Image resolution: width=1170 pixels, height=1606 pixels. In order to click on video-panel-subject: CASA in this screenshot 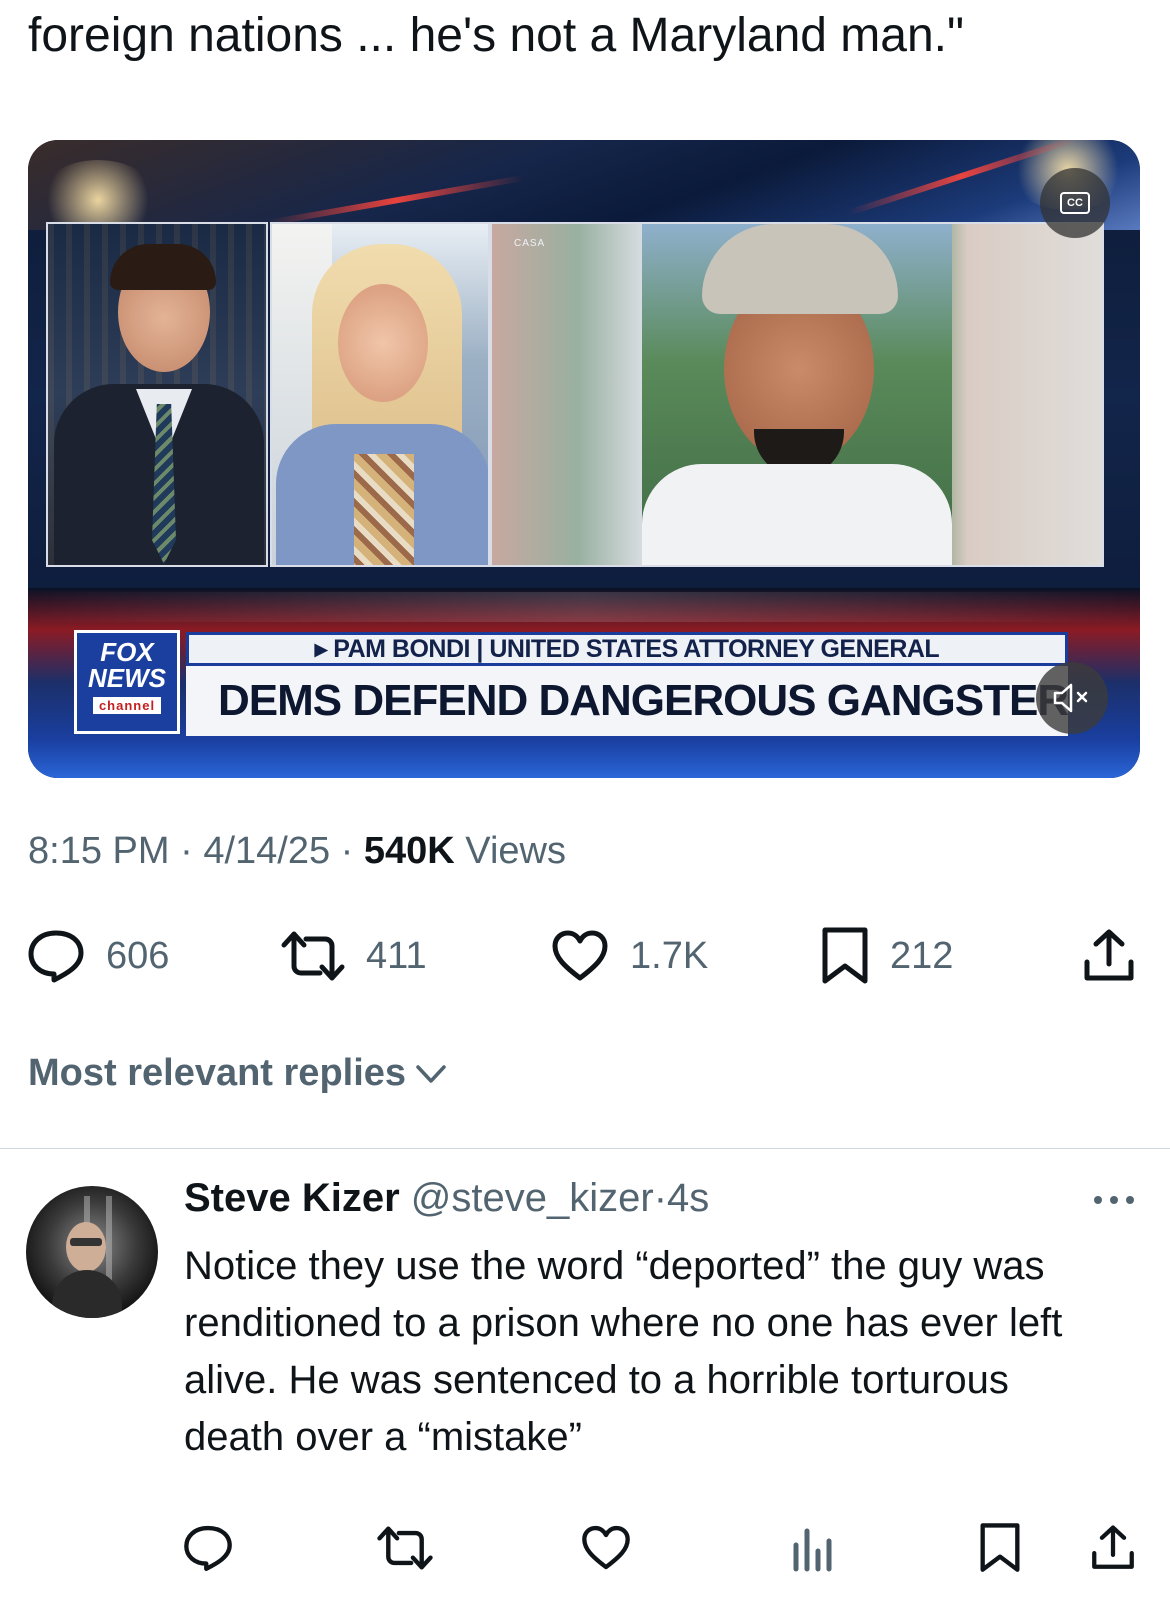, I will do `click(797, 394)`.